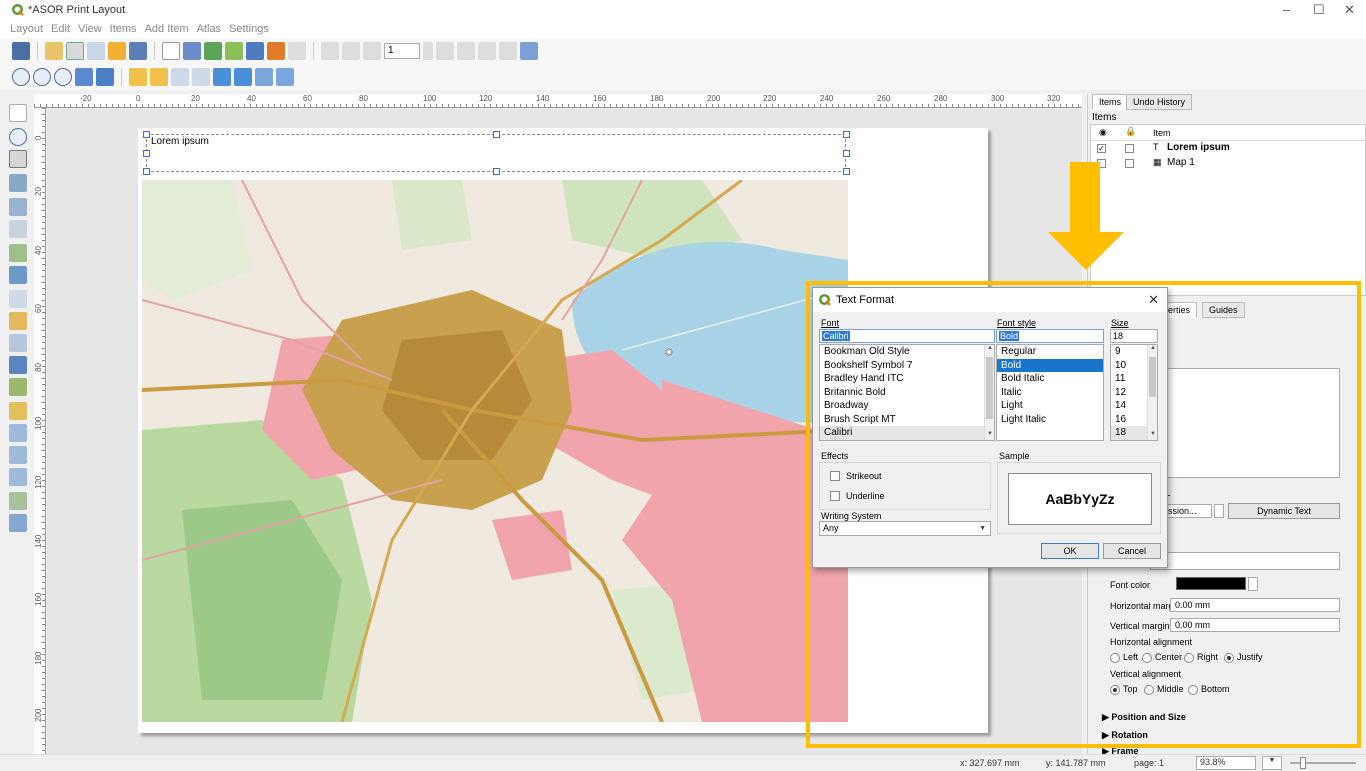 The width and height of the screenshot is (1366, 771). I want to click on page-setup-icon, so click(171, 51).